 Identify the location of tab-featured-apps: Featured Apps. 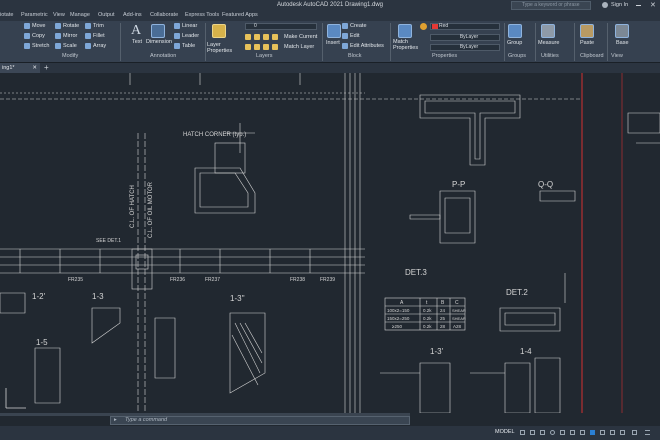
(240, 15).